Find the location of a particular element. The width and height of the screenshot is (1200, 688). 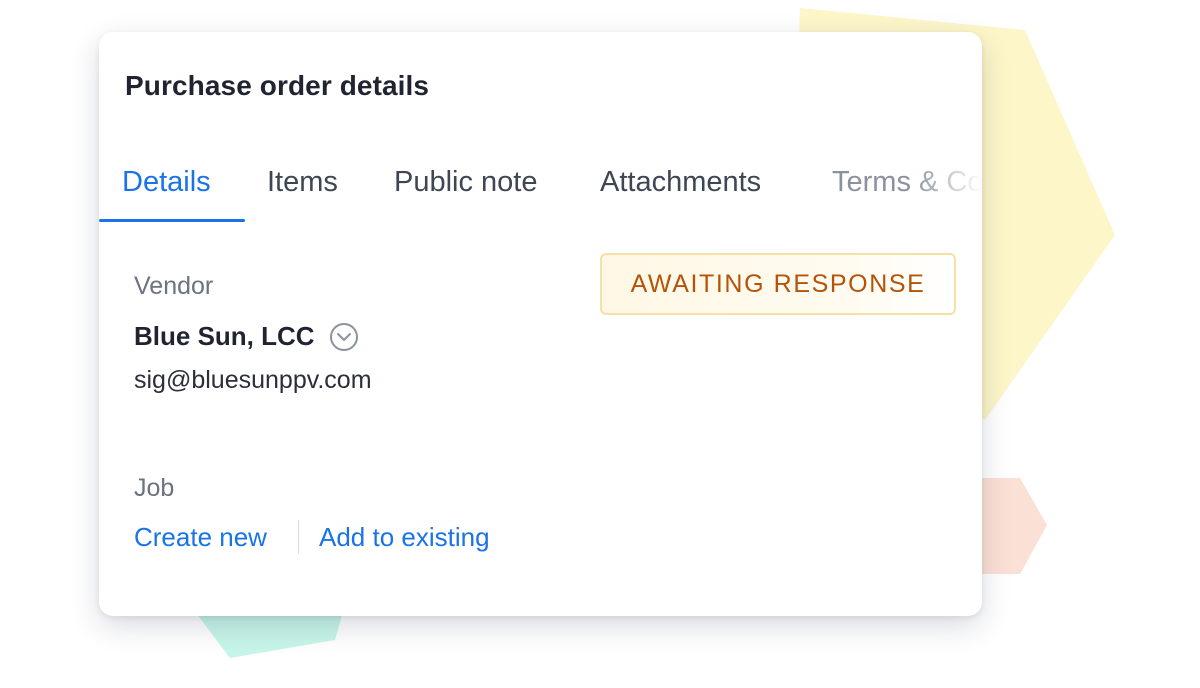

card-title: Purchase order details is located at coordinates (277, 85).